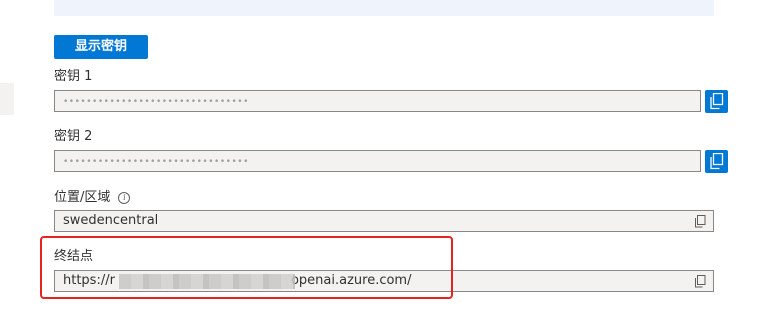 This screenshot has width=769, height=316. Describe the element at coordinates (101, 47) in the screenshot. I see `show-keys-button: 显示密钥` at that location.